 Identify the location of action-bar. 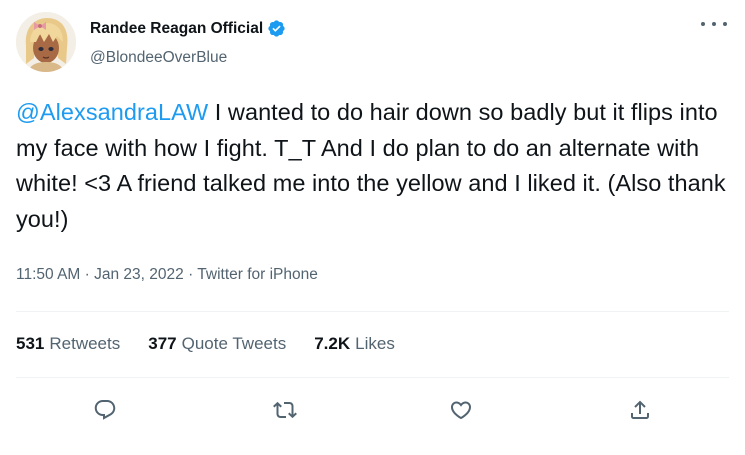
(372, 410).